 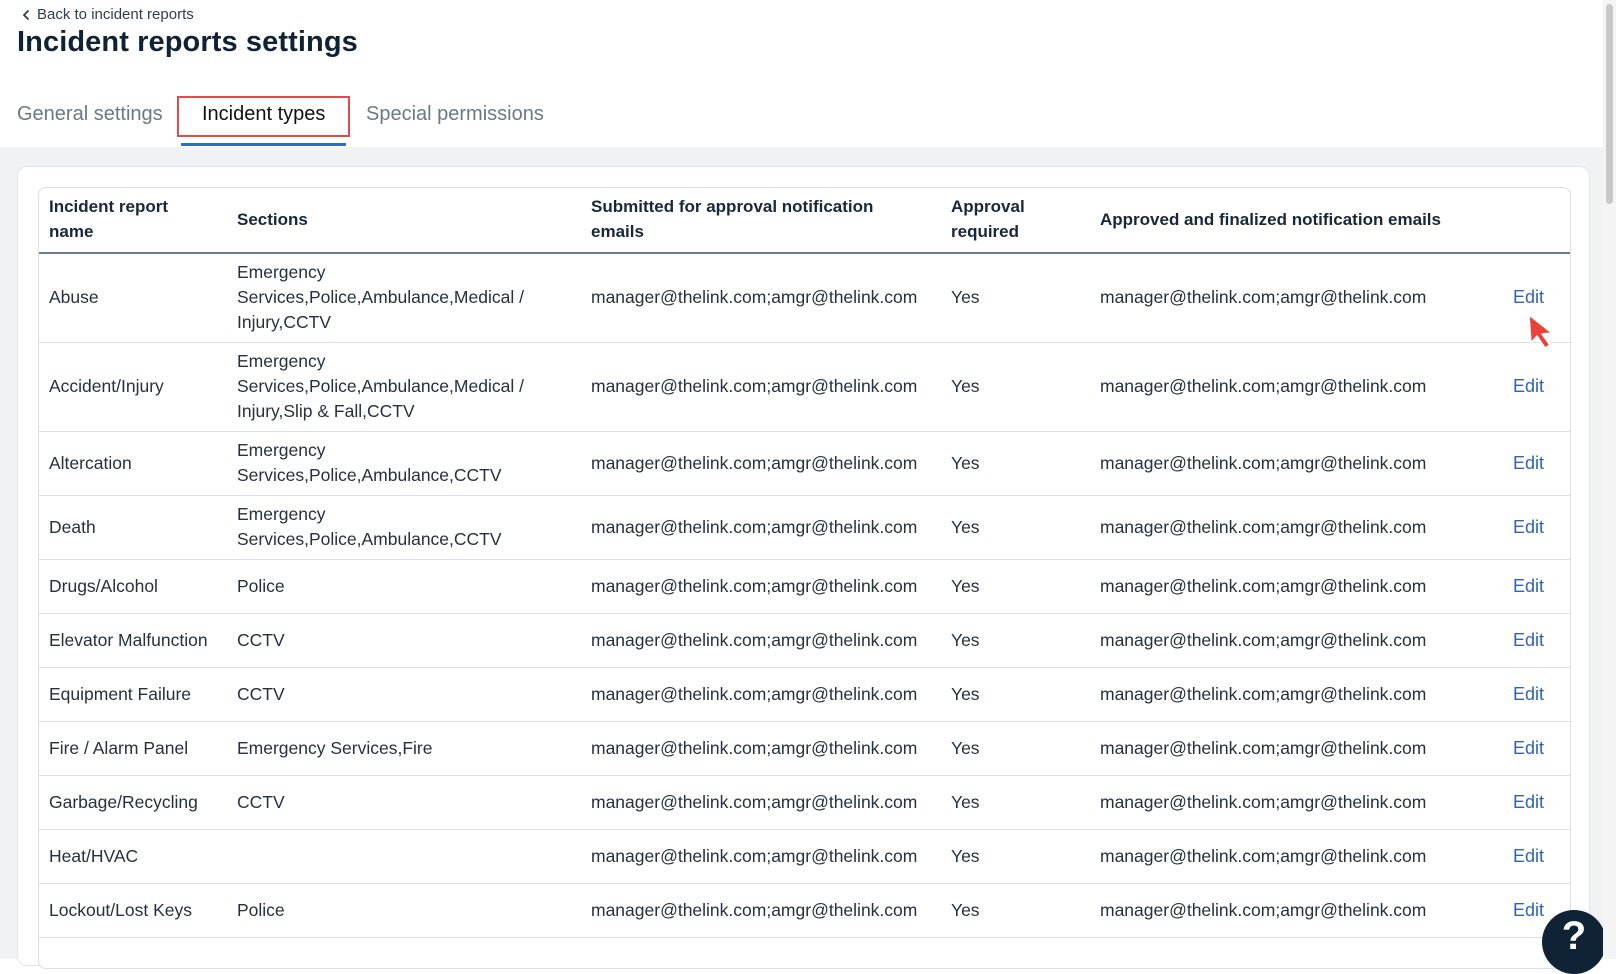 I want to click on cell-incident-name: Altercation, so click(x=133, y=463).